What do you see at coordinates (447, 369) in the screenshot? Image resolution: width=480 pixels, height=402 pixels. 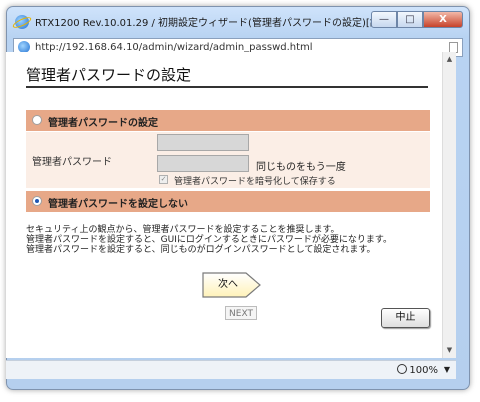 I see `zoom-dropdown-icon: ▼` at bounding box center [447, 369].